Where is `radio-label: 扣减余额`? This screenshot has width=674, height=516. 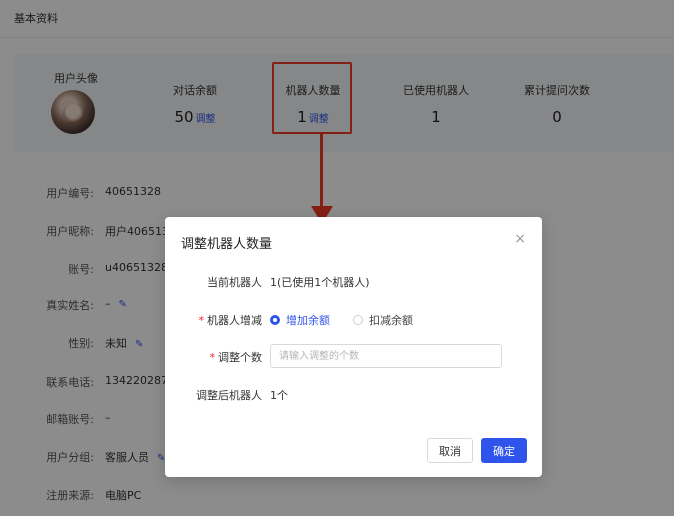 radio-label: 扣减余额 is located at coordinates (391, 320).